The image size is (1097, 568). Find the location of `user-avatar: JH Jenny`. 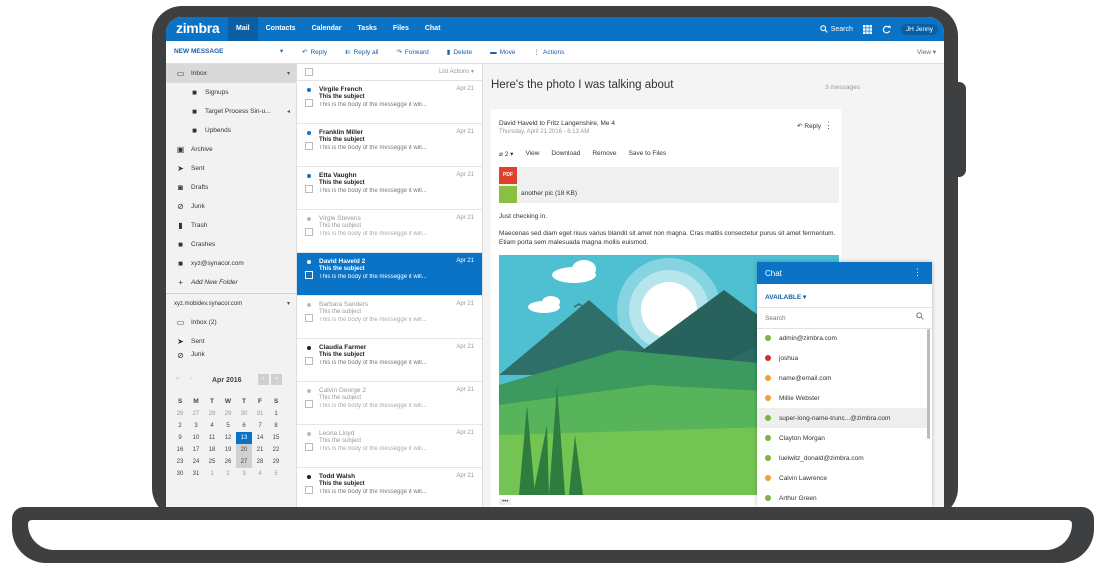

user-avatar: JH Jenny is located at coordinates (919, 29).